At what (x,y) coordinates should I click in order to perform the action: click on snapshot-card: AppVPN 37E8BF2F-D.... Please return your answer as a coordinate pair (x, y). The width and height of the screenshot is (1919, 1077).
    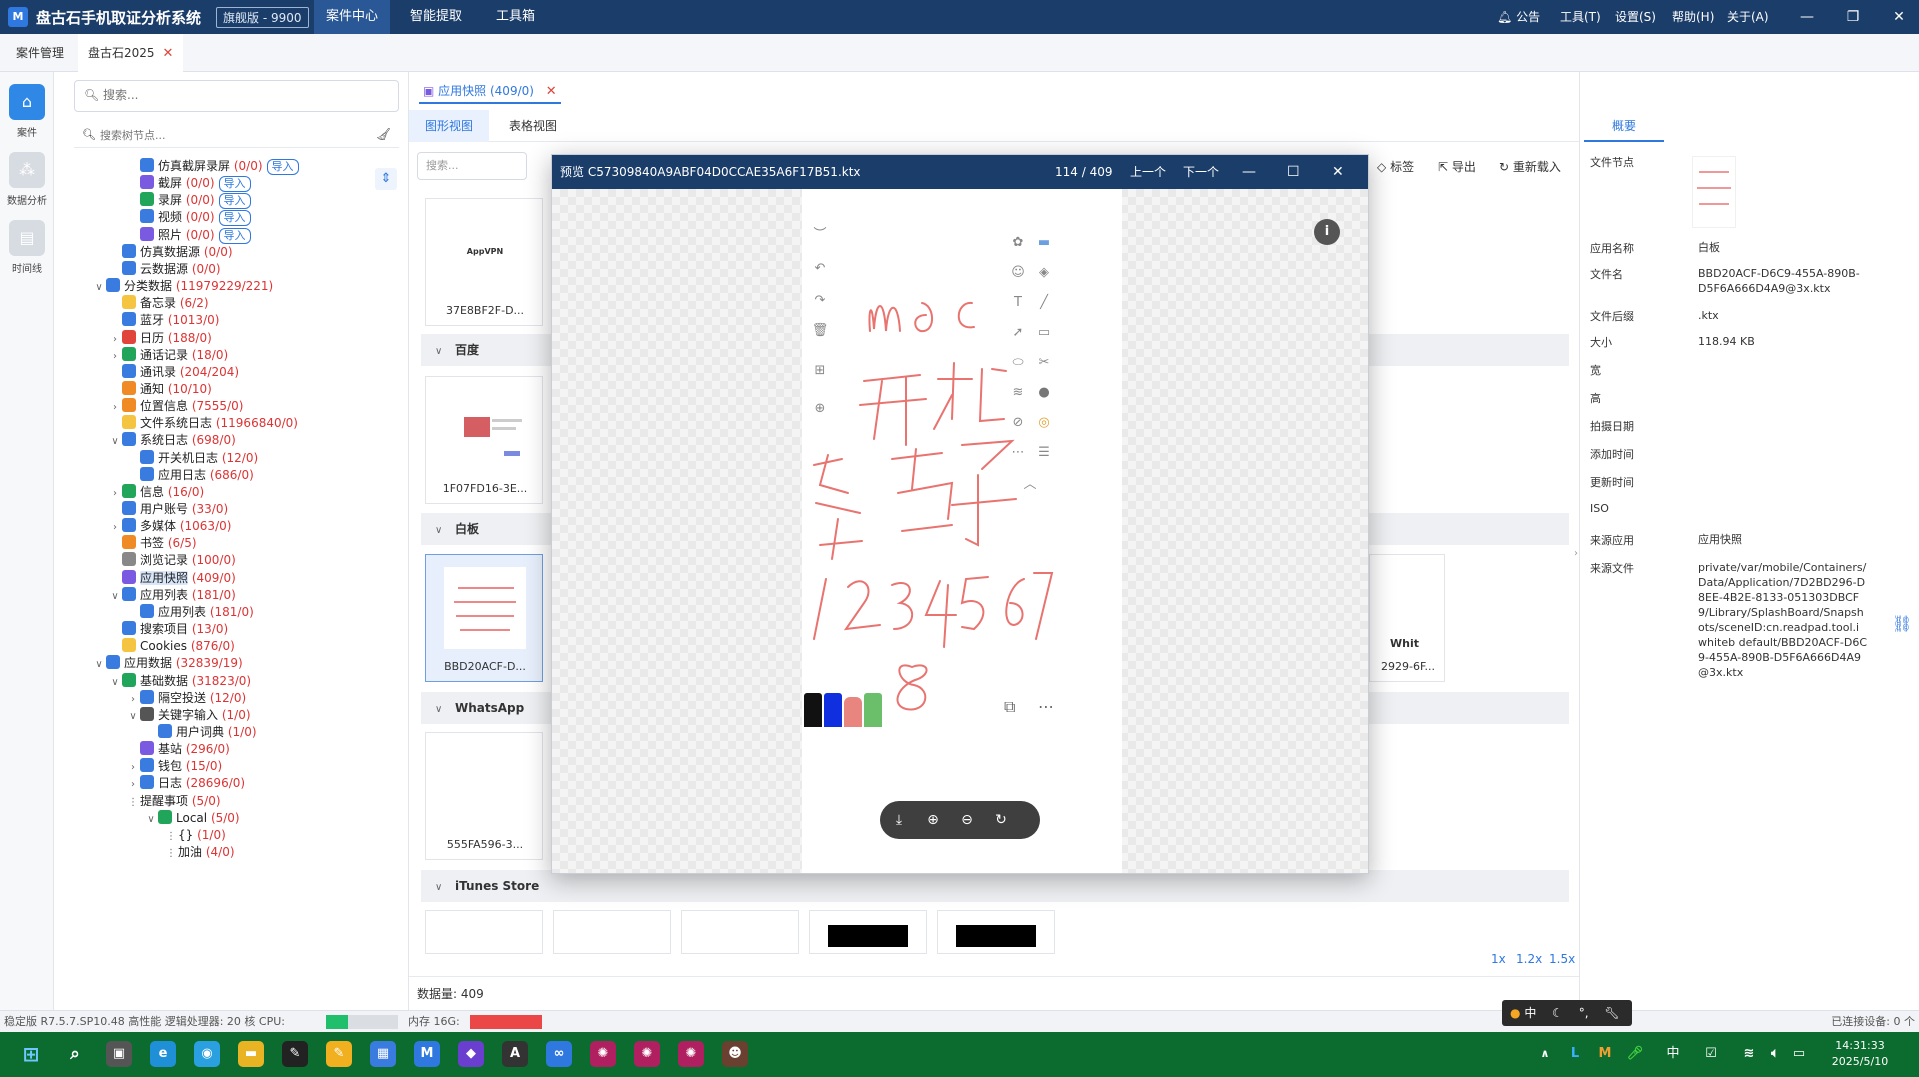
    Looking at the image, I should click on (484, 262).